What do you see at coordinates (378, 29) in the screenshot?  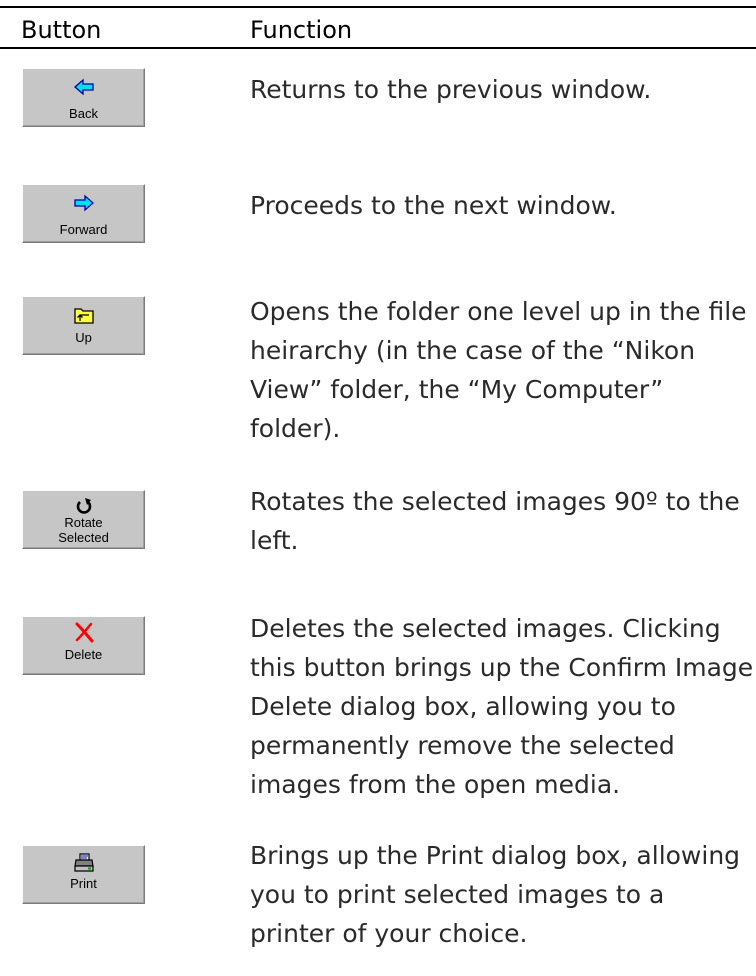 I see `table-header: Button Function` at bounding box center [378, 29].